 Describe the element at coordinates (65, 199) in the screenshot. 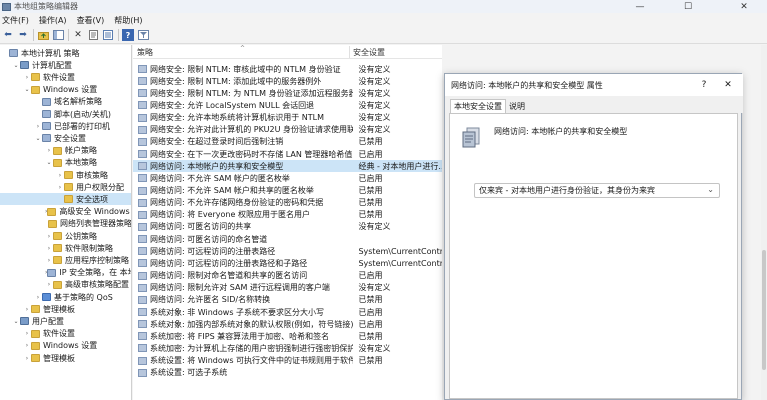

I see `tree-item: 安全选项` at that location.